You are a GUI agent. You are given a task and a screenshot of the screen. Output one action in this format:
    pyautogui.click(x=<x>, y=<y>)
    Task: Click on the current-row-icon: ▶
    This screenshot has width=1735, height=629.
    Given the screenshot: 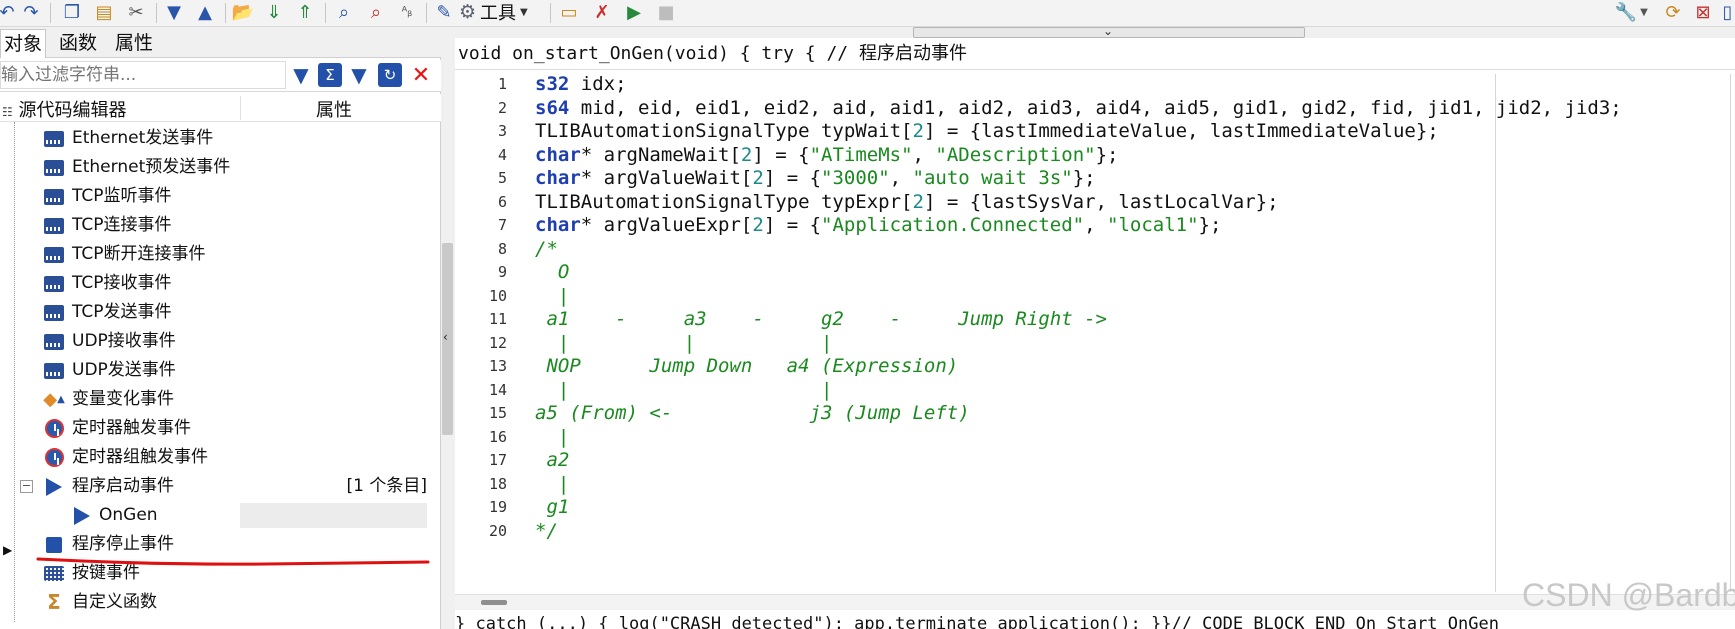 What is the action you would take?
    pyautogui.click(x=8, y=550)
    